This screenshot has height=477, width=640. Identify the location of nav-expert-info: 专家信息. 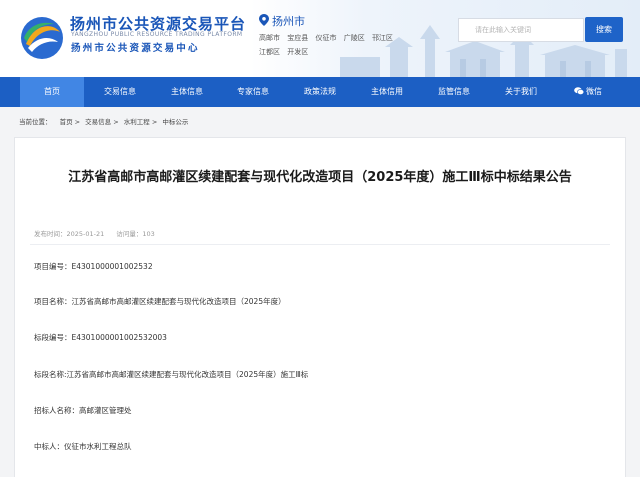
(253, 92).